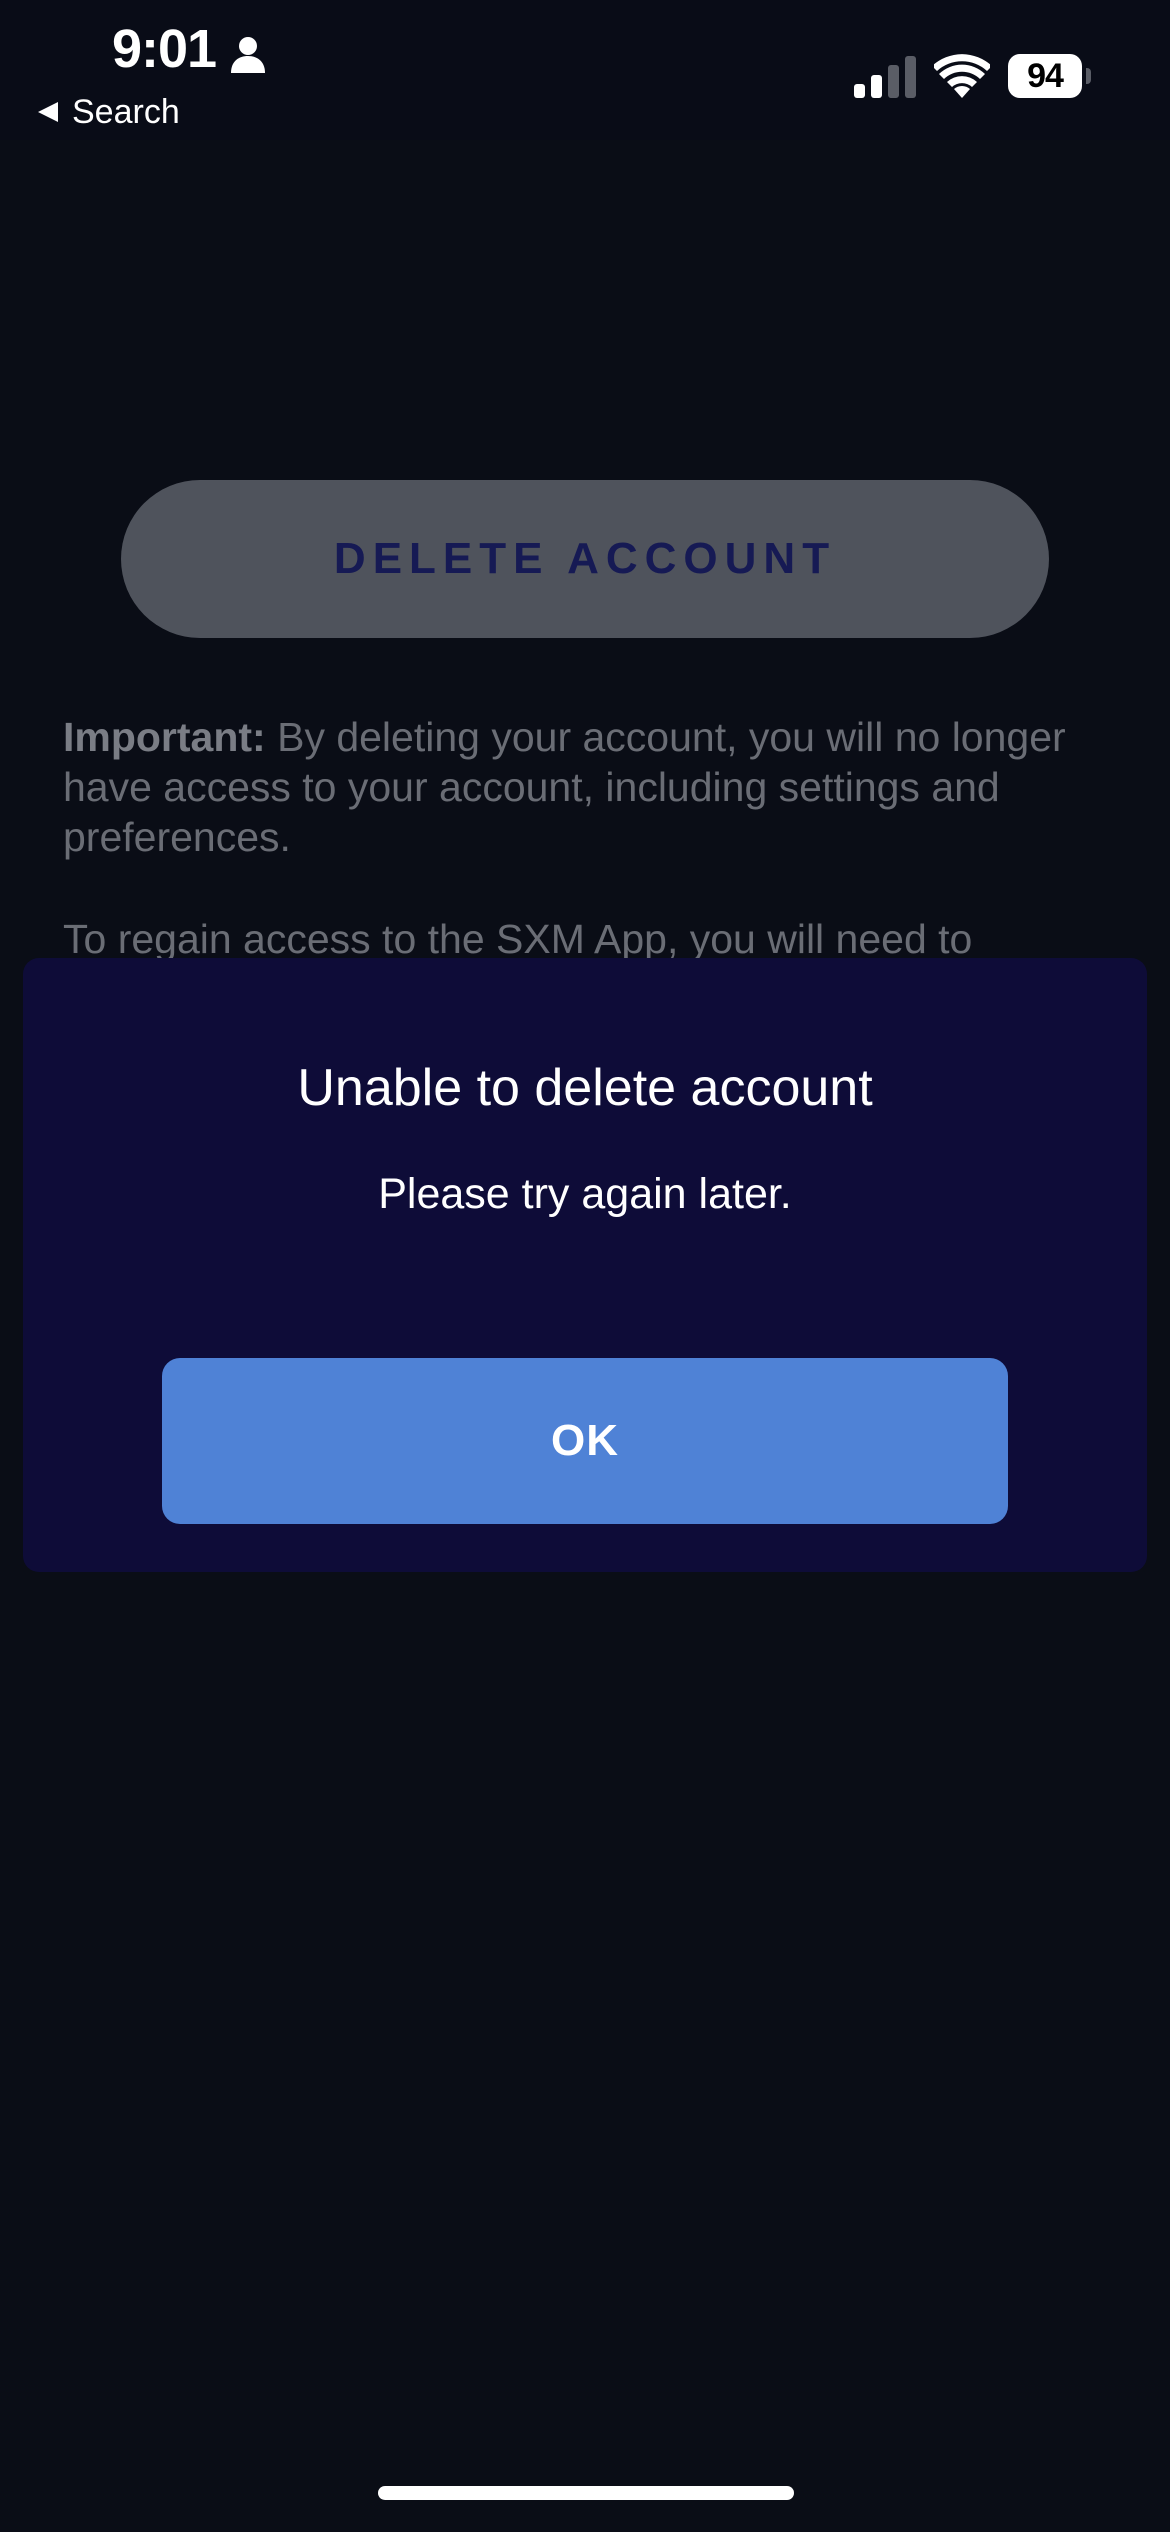 The image size is (1170, 2532). I want to click on wifi-icon, so click(962, 76).